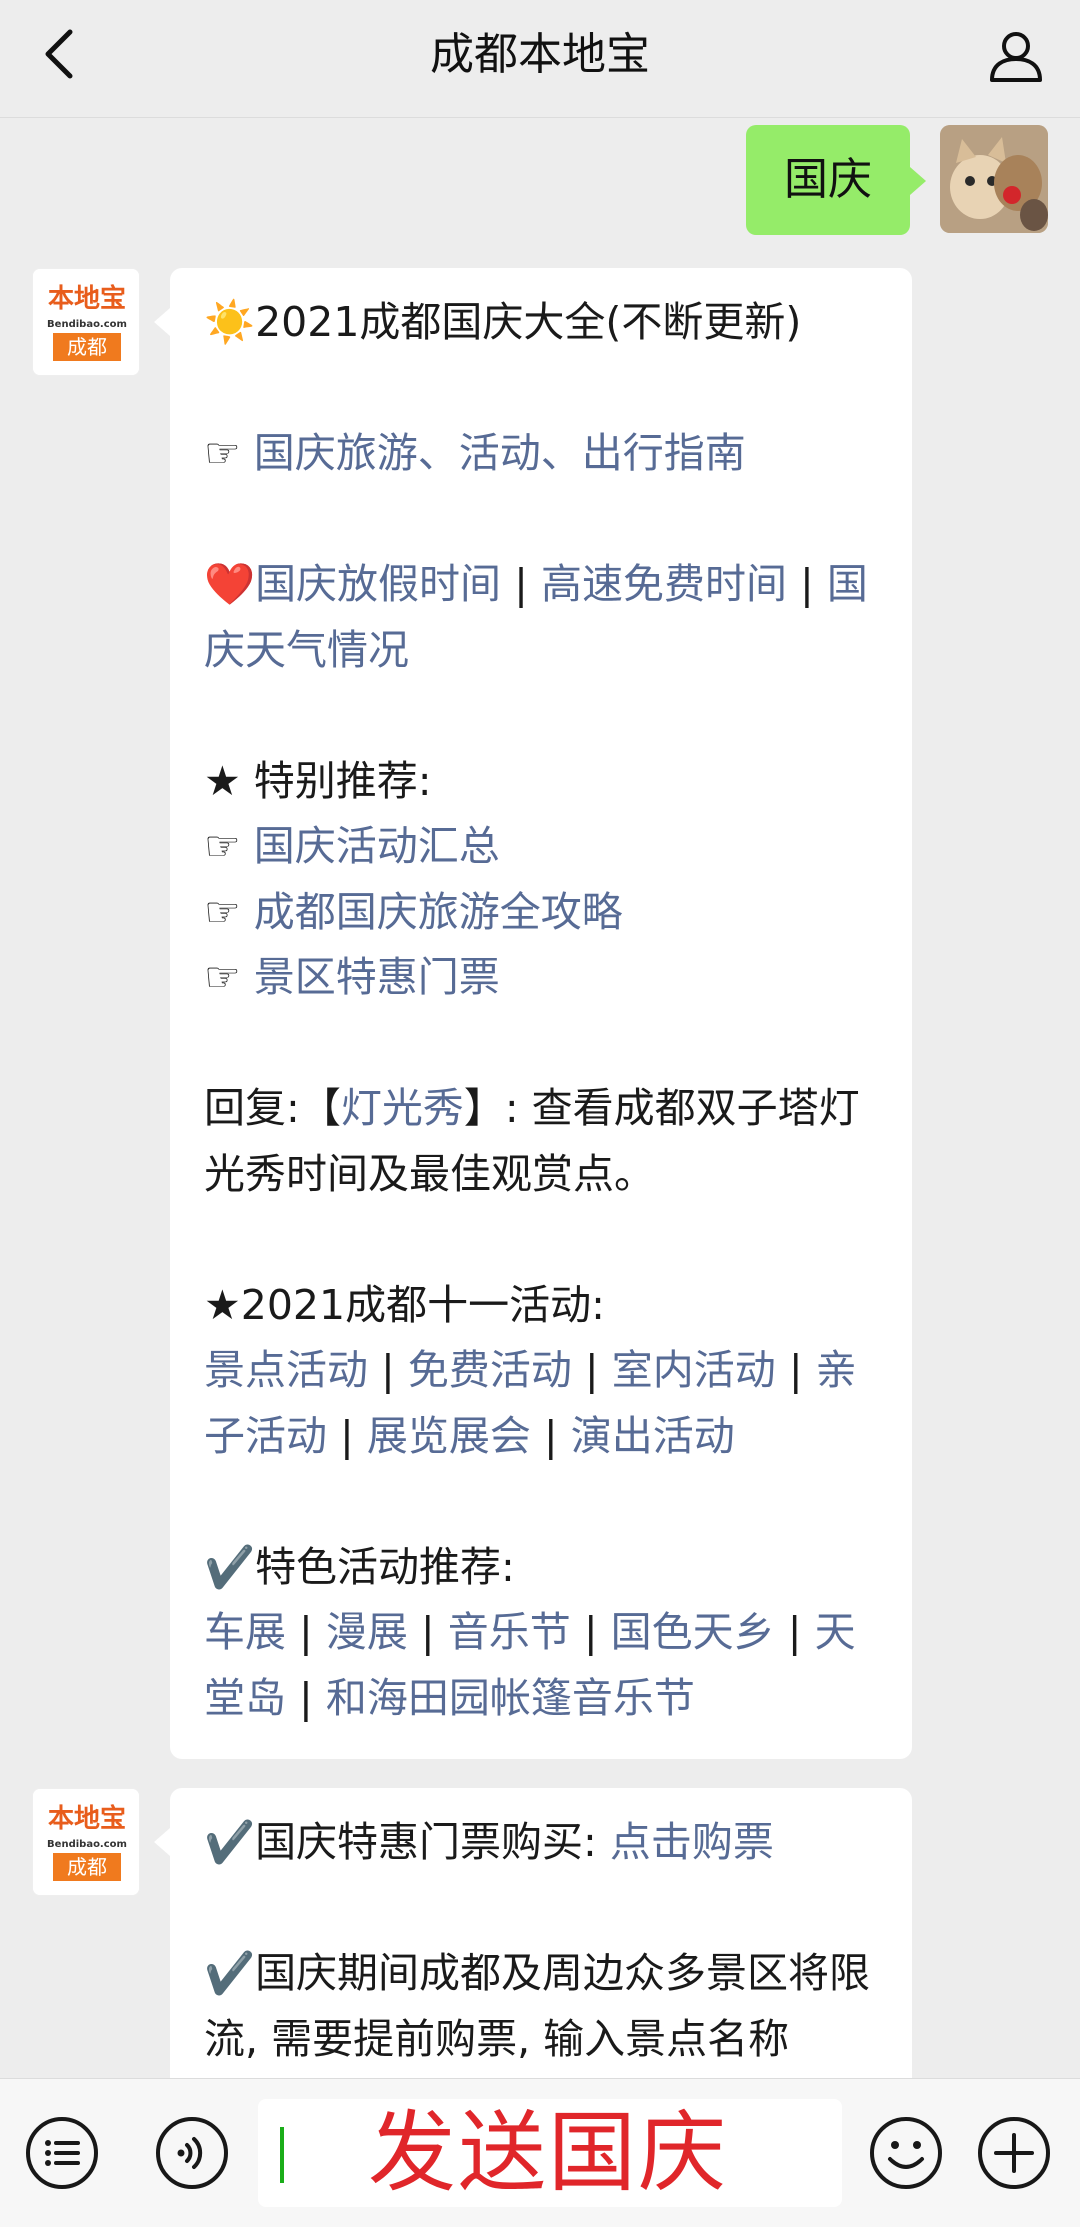  Describe the element at coordinates (230, 322) in the screenshot. I see `sun-icon: ☀️` at that location.